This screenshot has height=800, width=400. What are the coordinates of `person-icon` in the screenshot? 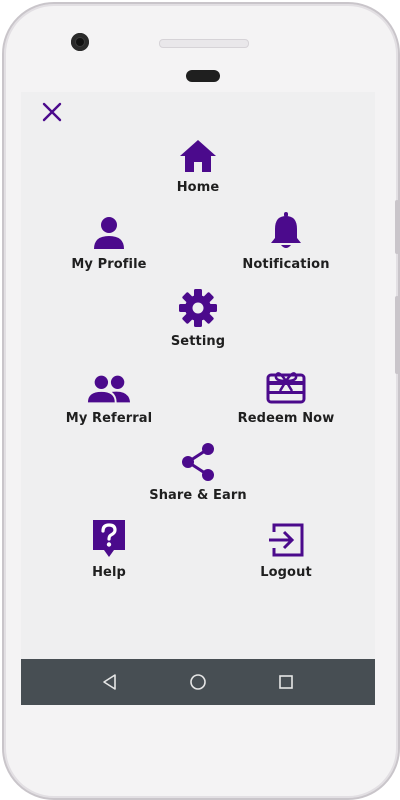 It's located at (109, 231).